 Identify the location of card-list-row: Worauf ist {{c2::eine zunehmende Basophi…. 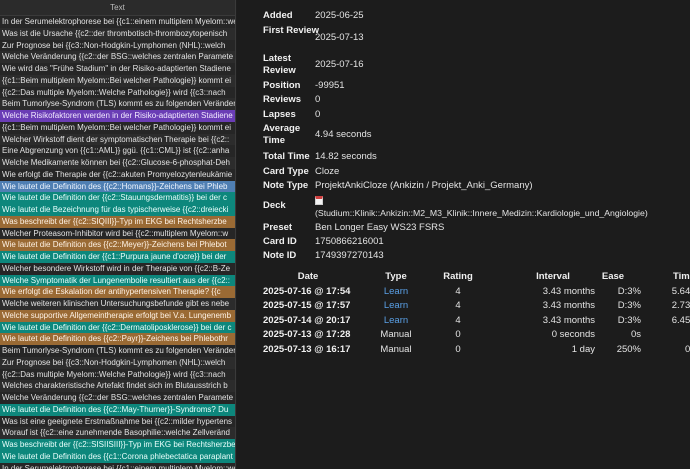
(117, 433).